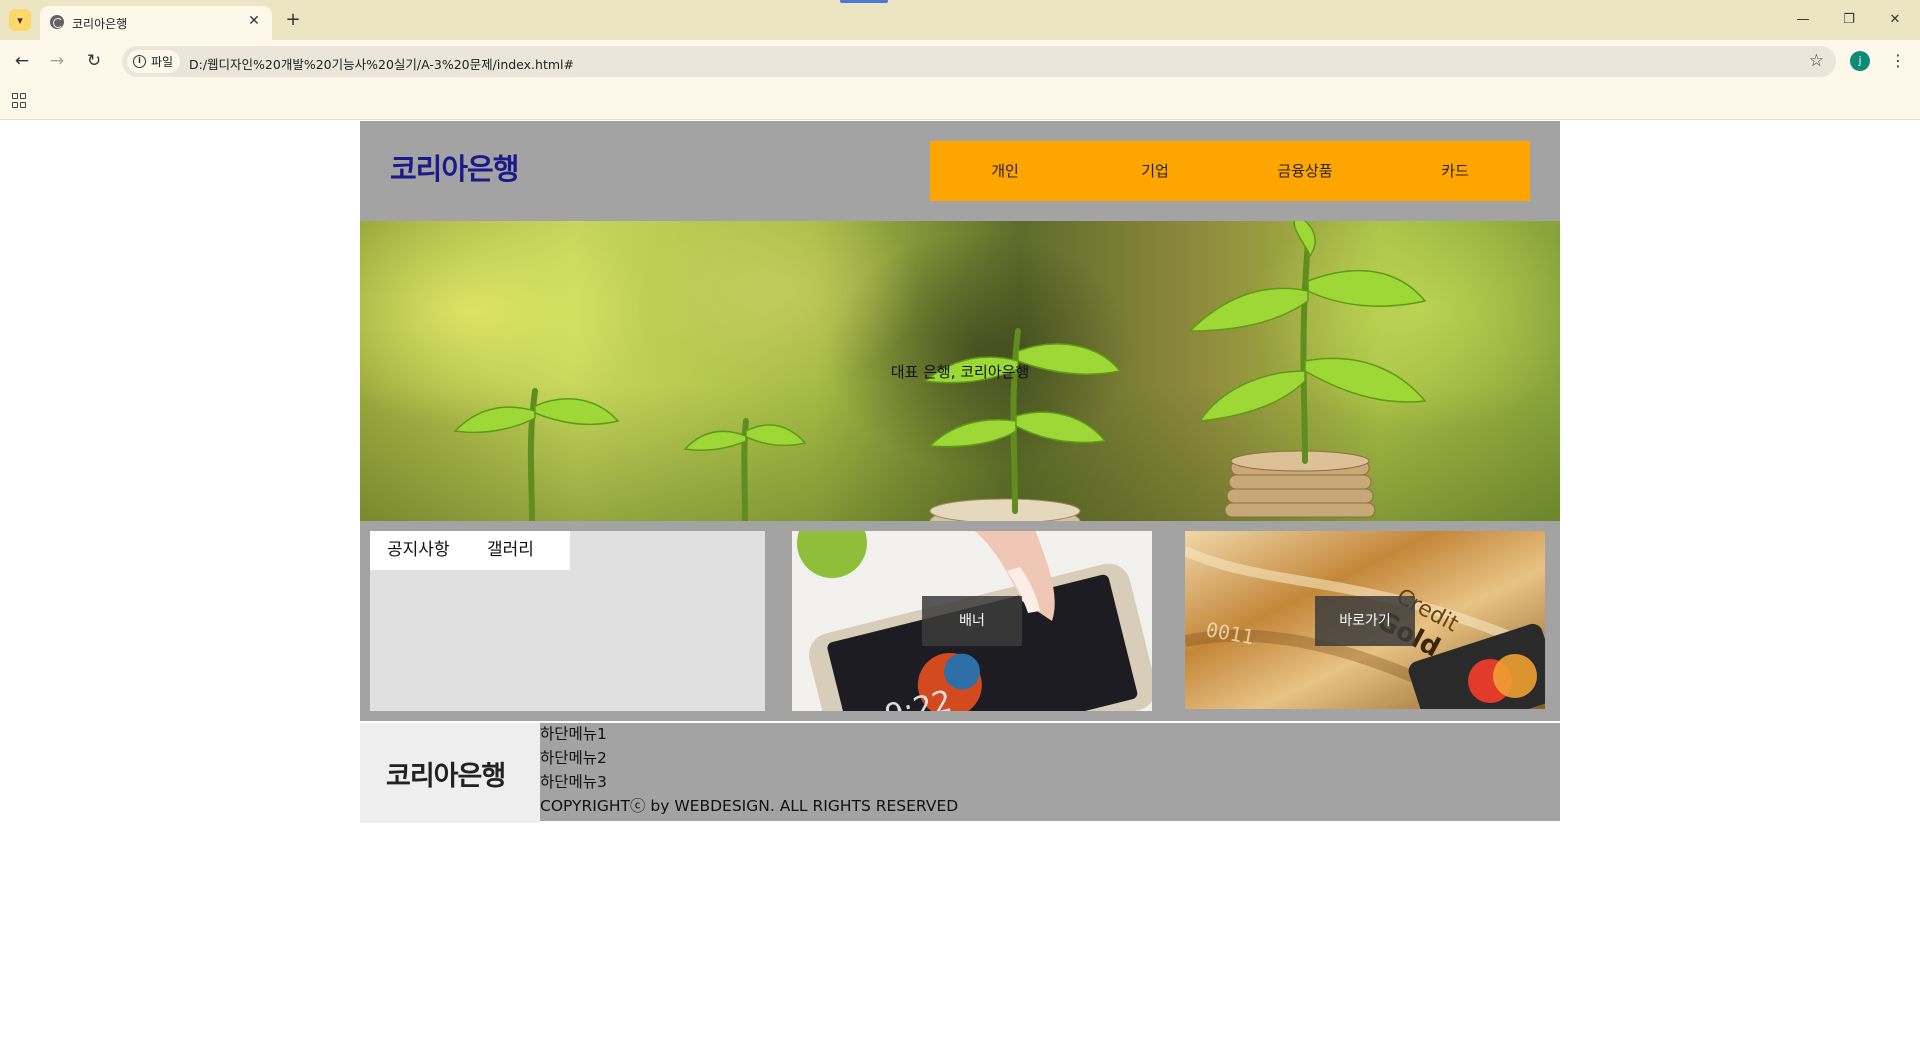 This screenshot has height=1040, width=1920. I want to click on coin-stack-small, so click(1005, 509).